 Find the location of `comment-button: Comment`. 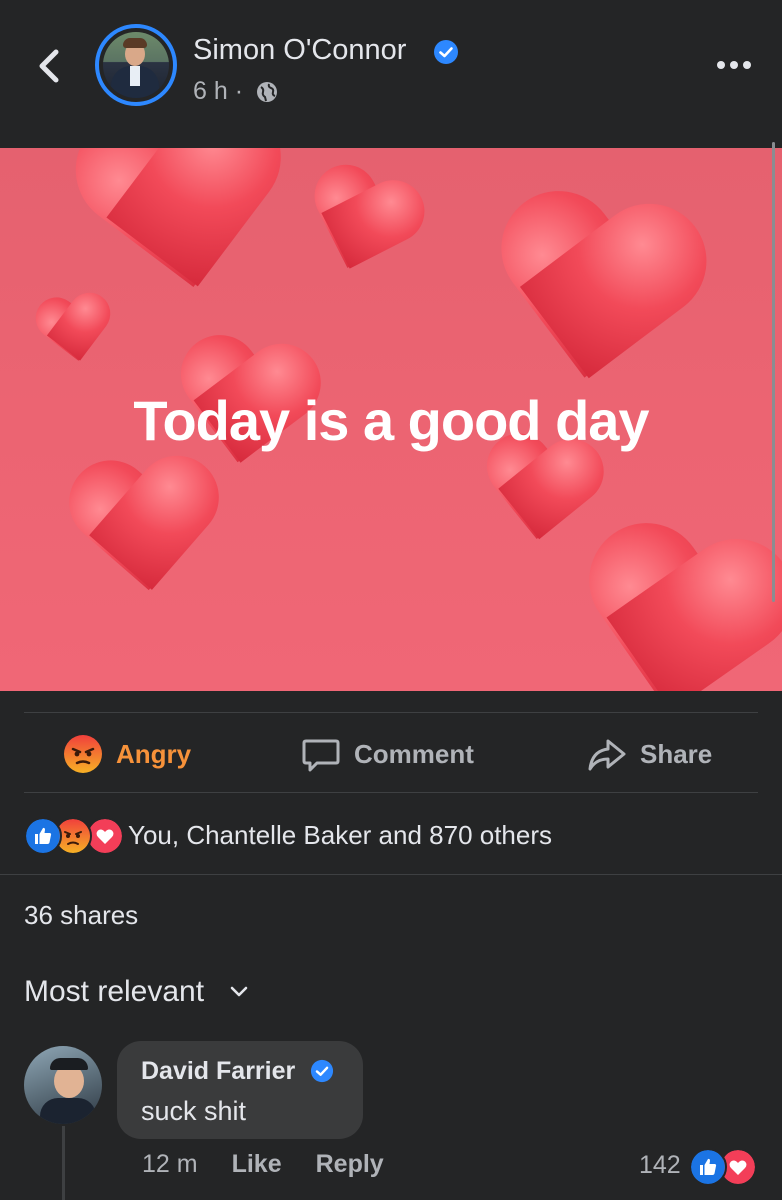

comment-button: Comment is located at coordinates (387, 754).